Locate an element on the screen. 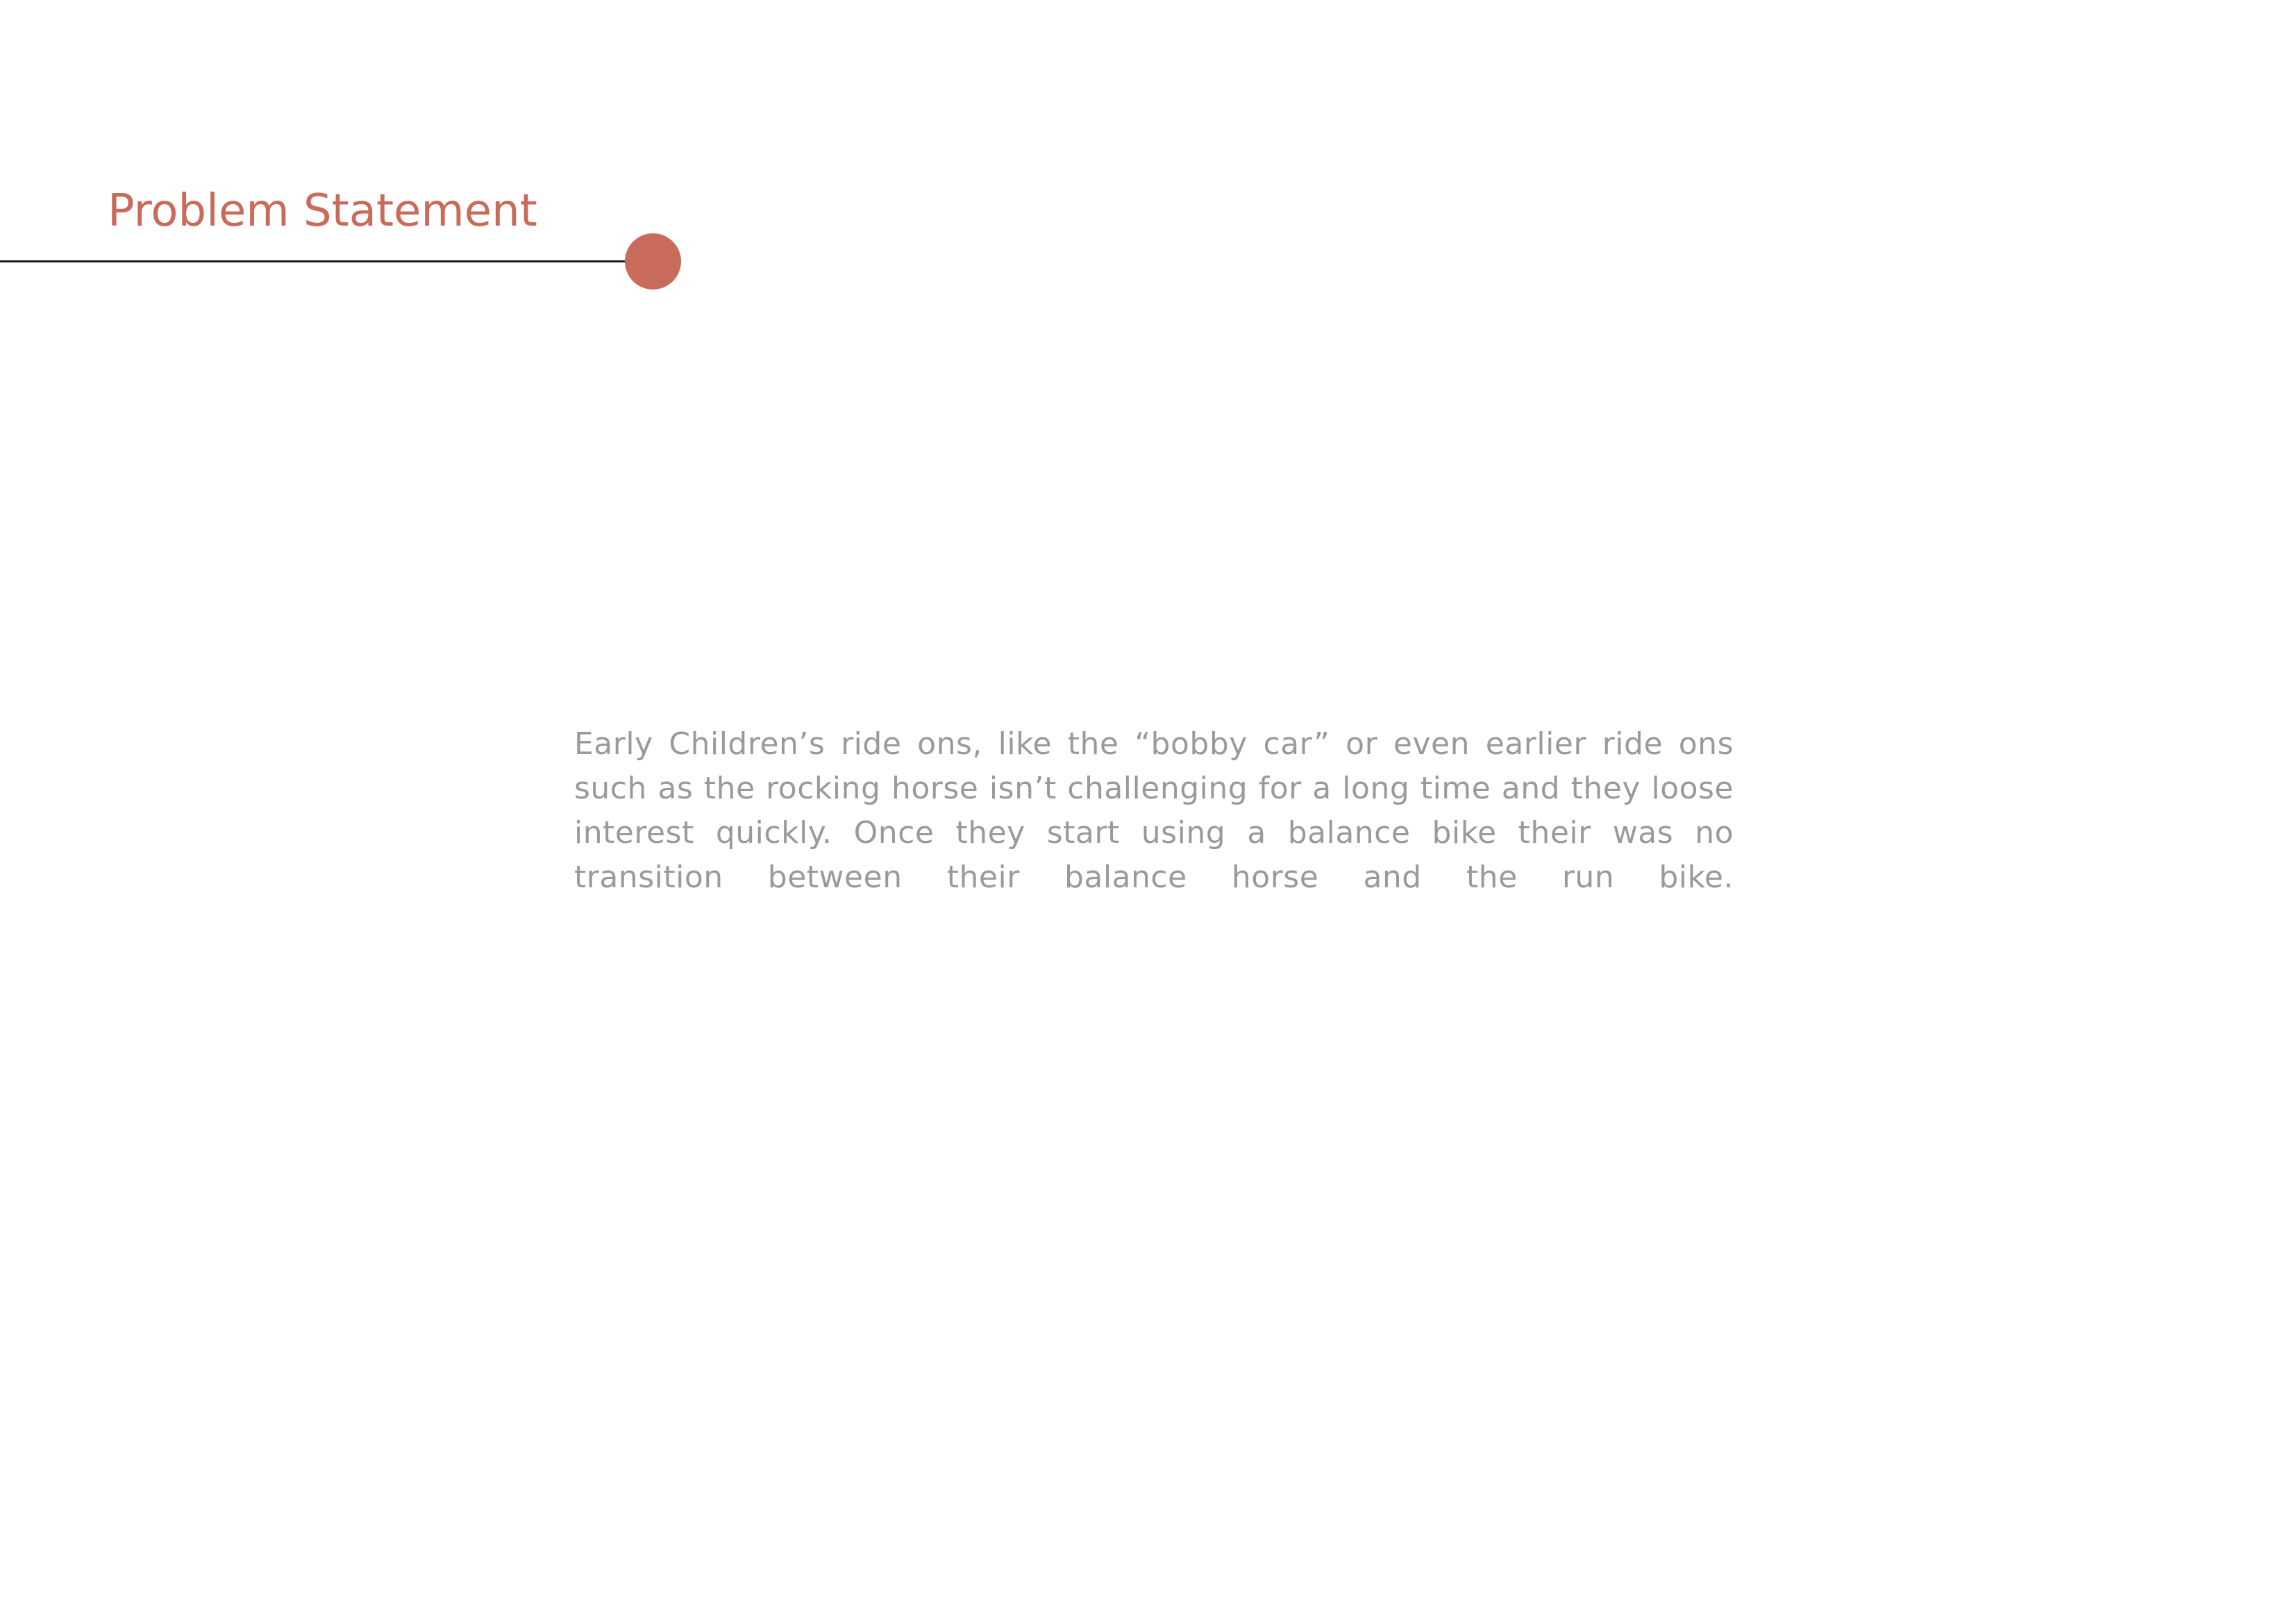  title-underline-rule is located at coordinates (314, 261).